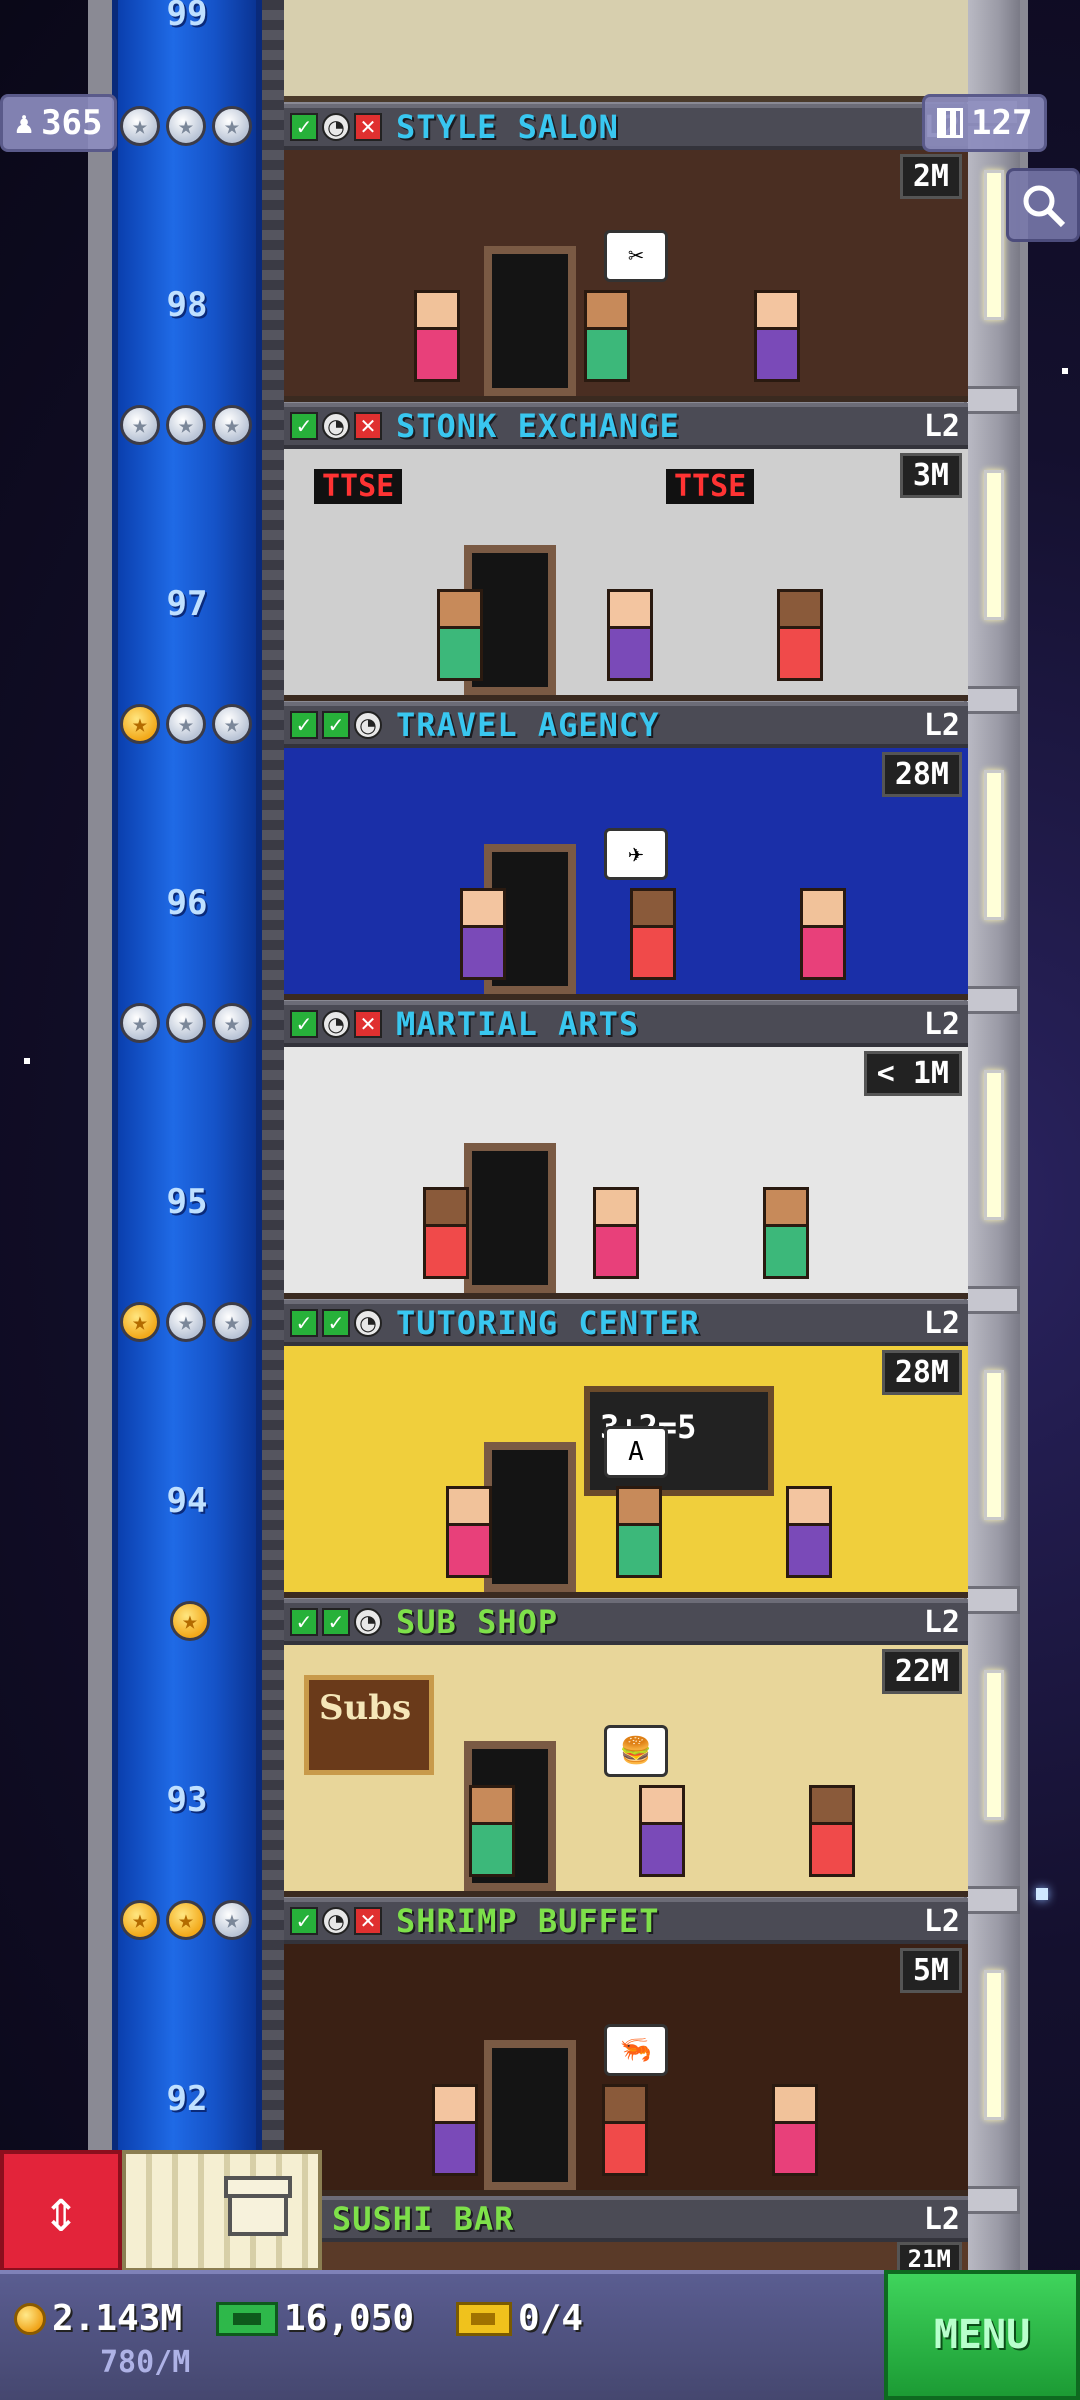 Image resolution: width=1080 pixels, height=2400 pixels. Describe the element at coordinates (551, 2318) in the screenshot. I see `tickets-value: 0/4` at that location.